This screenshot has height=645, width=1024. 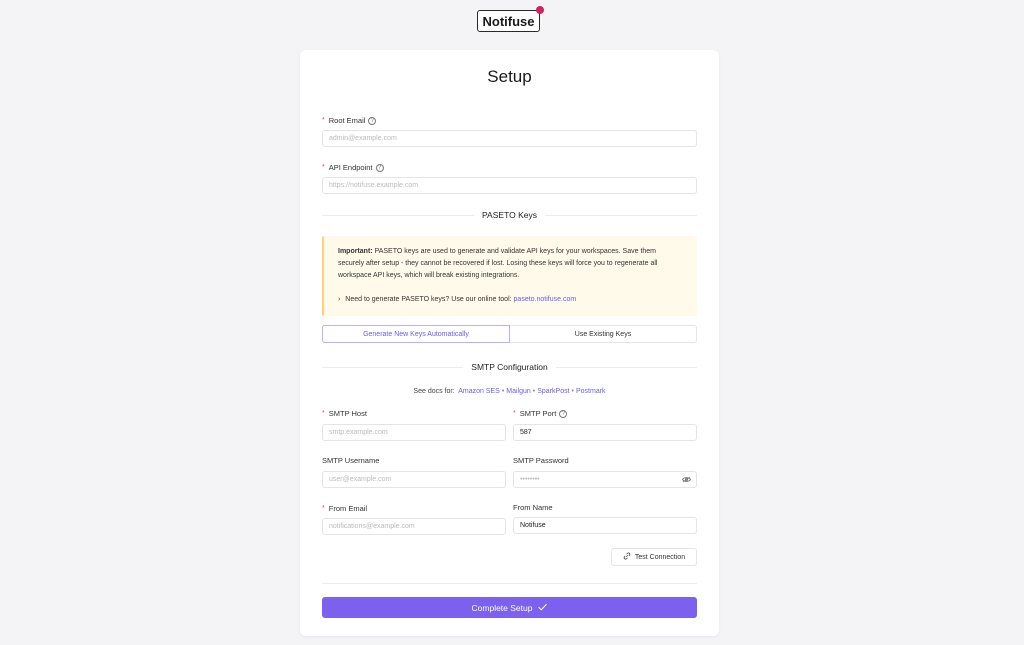 What do you see at coordinates (372, 526) in the screenshot?
I see `from-email-placeholder: notifications@example.com` at bounding box center [372, 526].